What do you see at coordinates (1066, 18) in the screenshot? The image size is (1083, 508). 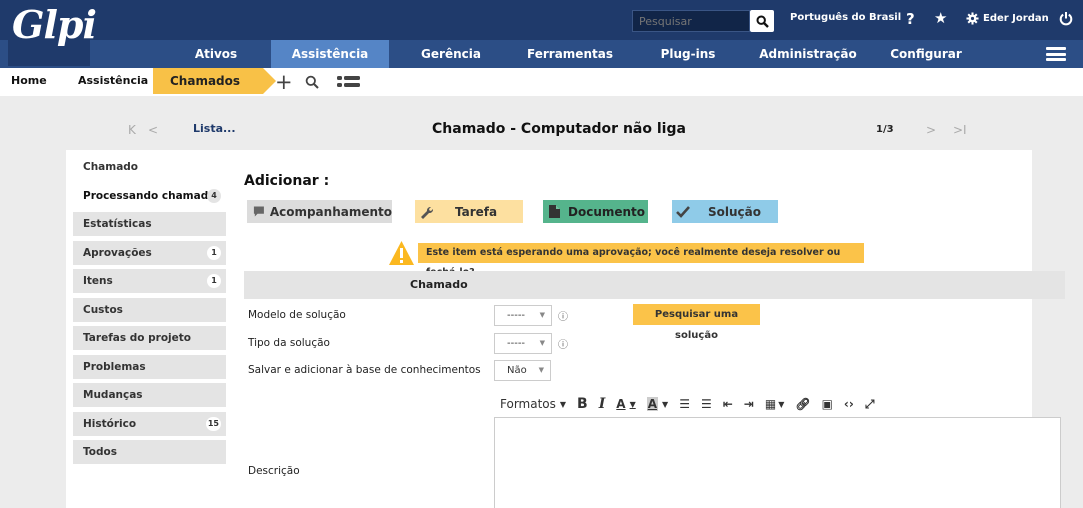 I see `power-icon` at bounding box center [1066, 18].